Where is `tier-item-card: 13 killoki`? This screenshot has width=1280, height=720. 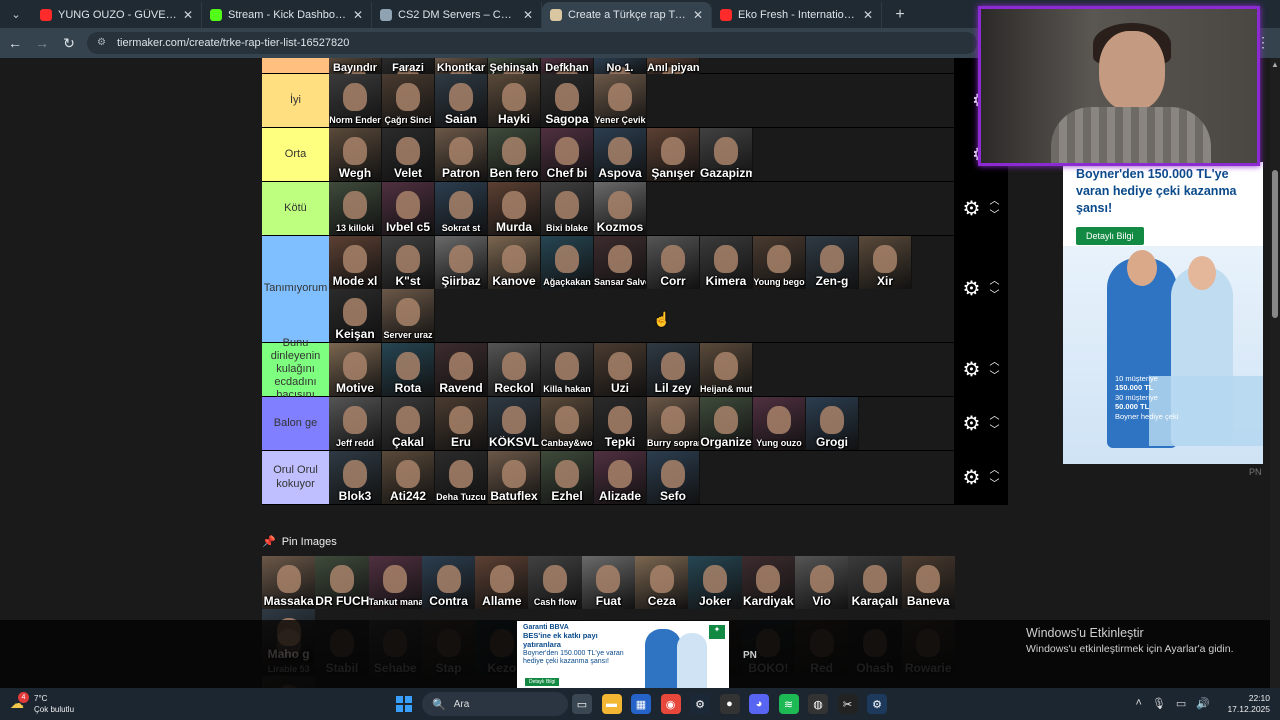 tier-item-card: 13 killoki is located at coordinates (355, 208).